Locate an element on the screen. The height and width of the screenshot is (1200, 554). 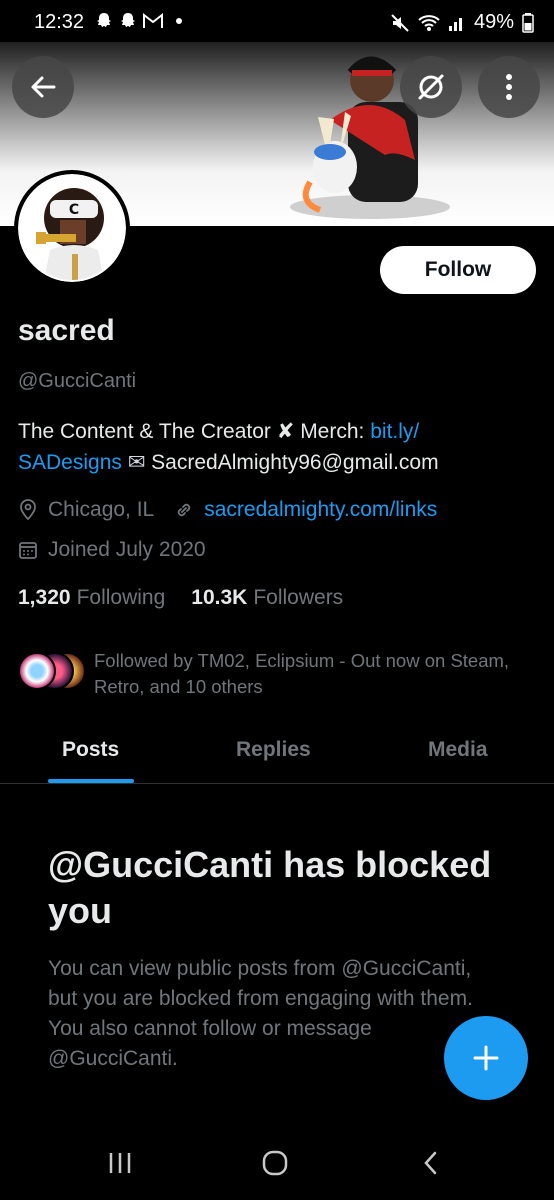
chevron-left-icon is located at coordinates (430, 1163).